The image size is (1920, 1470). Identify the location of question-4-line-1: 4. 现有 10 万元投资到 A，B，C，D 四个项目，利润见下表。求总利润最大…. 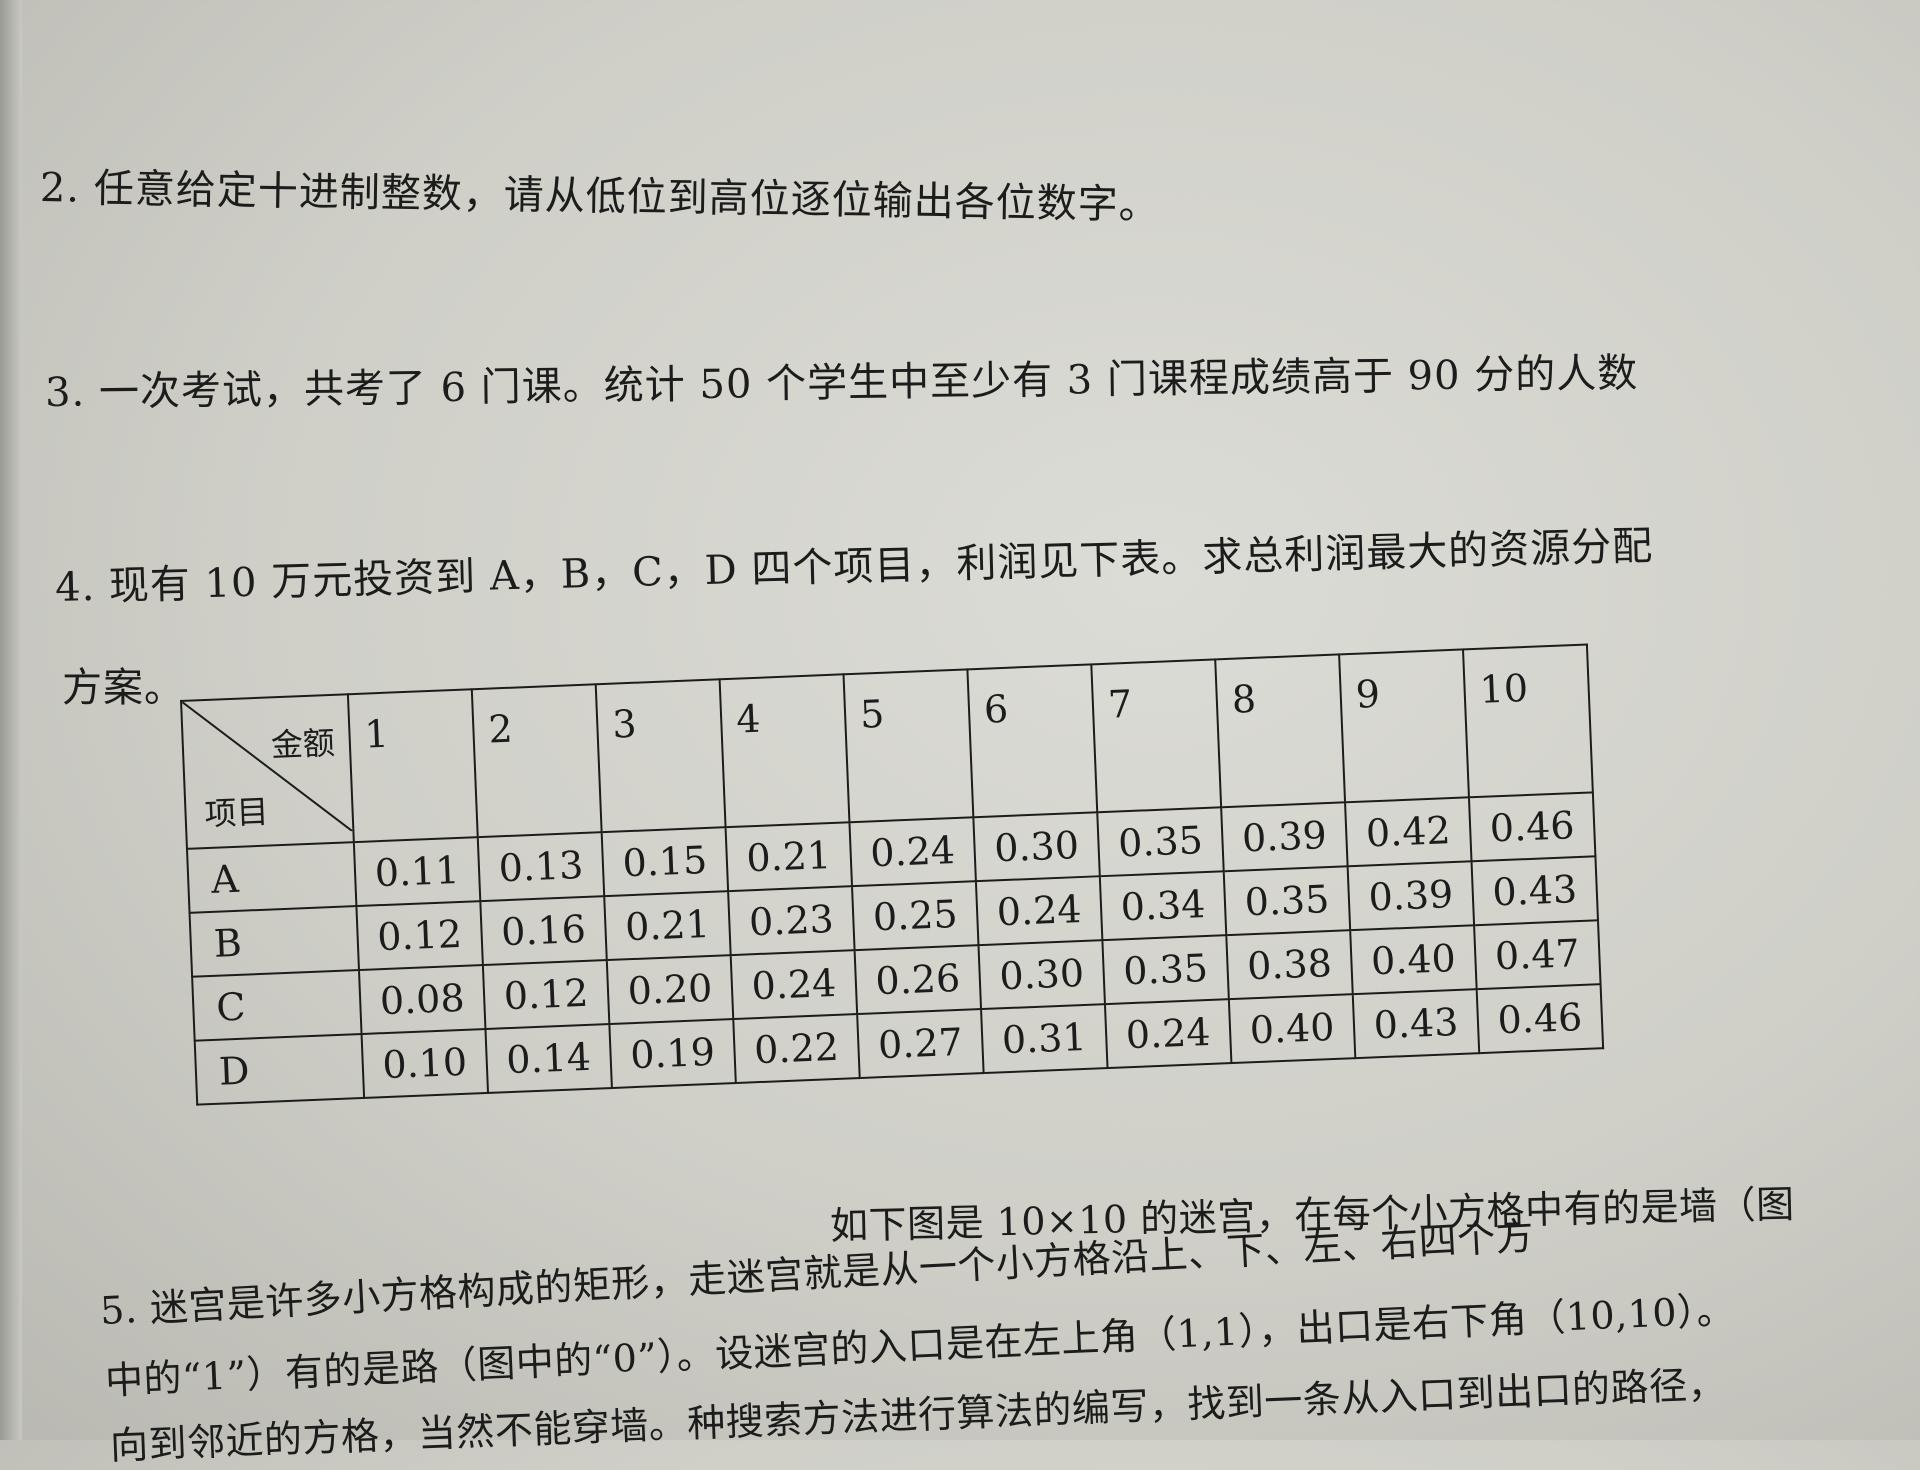
(854, 567).